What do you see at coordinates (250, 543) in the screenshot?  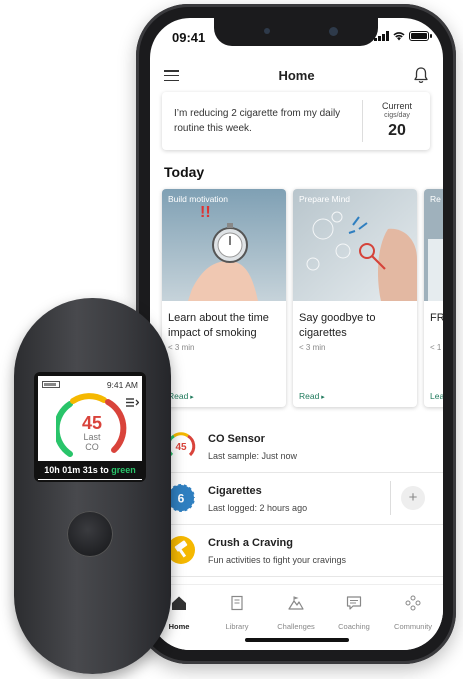 I see `list-title: Crush a Craving` at bounding box center [250, 543].